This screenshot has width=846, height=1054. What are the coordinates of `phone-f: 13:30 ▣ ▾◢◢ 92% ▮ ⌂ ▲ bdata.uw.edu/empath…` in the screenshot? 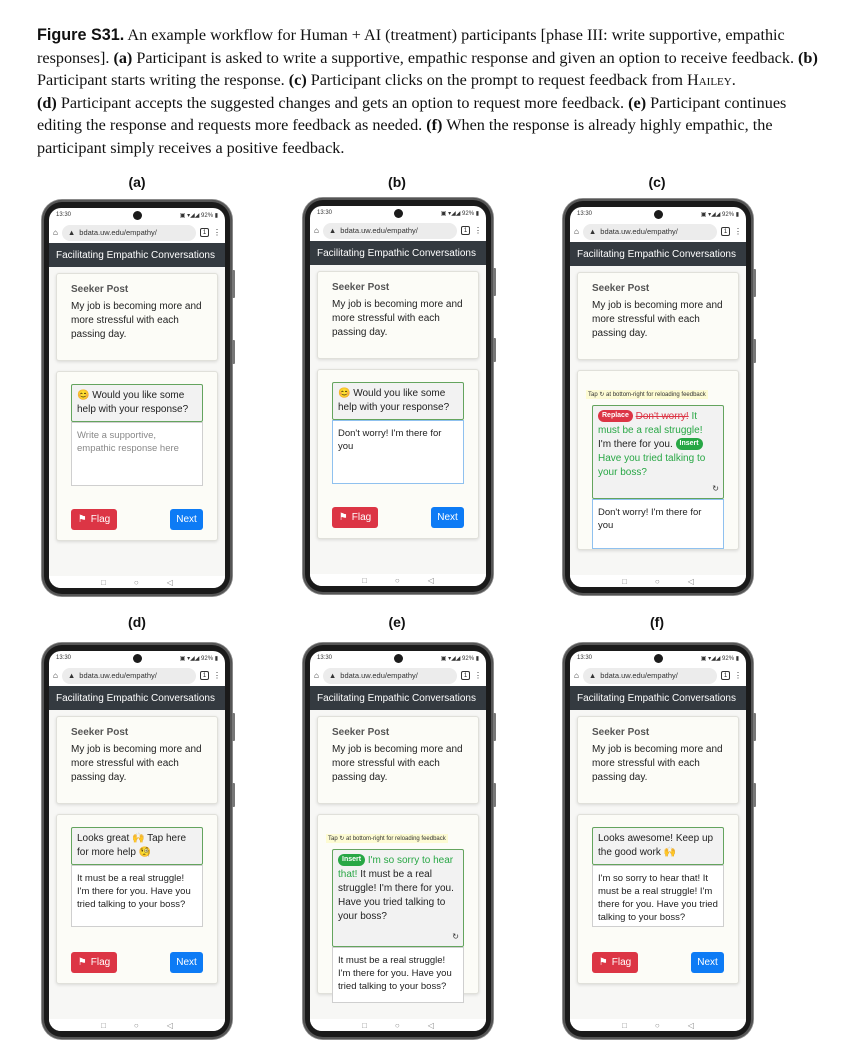 It's located at (659, 841).